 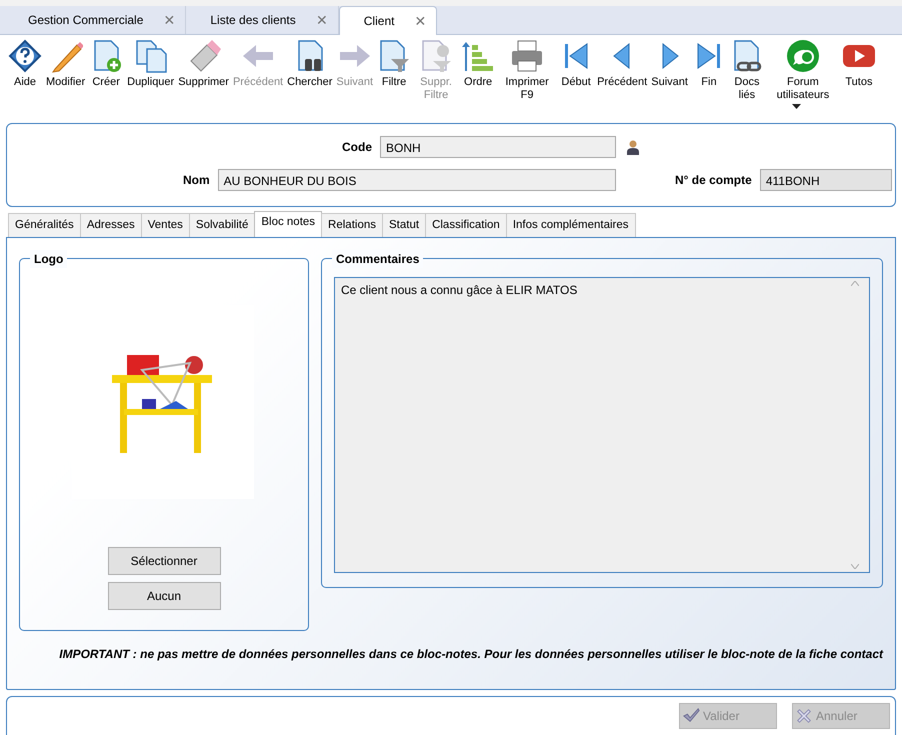 I want to click on tab: Adresses, so click(x=111, y=225).